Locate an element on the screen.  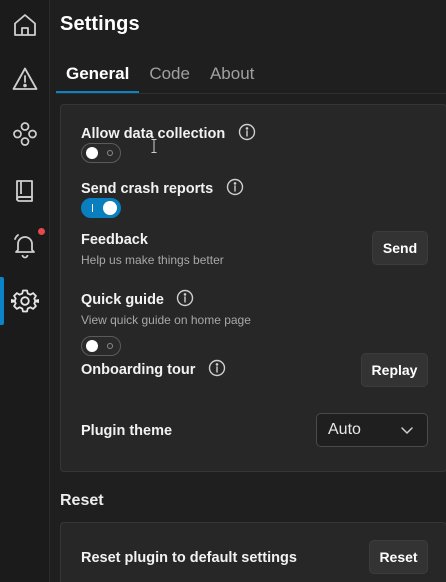
book-icon is located at coordinates (25, 190).